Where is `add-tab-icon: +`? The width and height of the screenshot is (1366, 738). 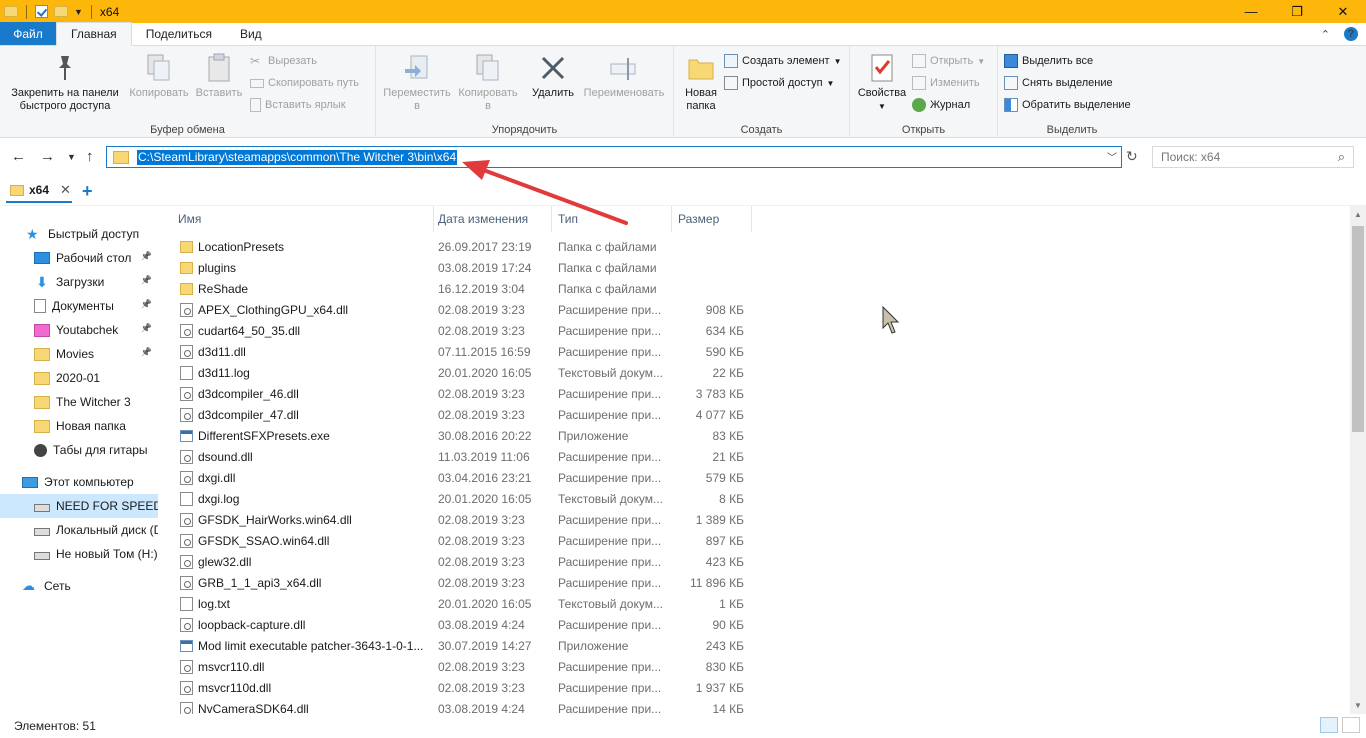 add-tab-icon: + is located at coordinates (87, 191).